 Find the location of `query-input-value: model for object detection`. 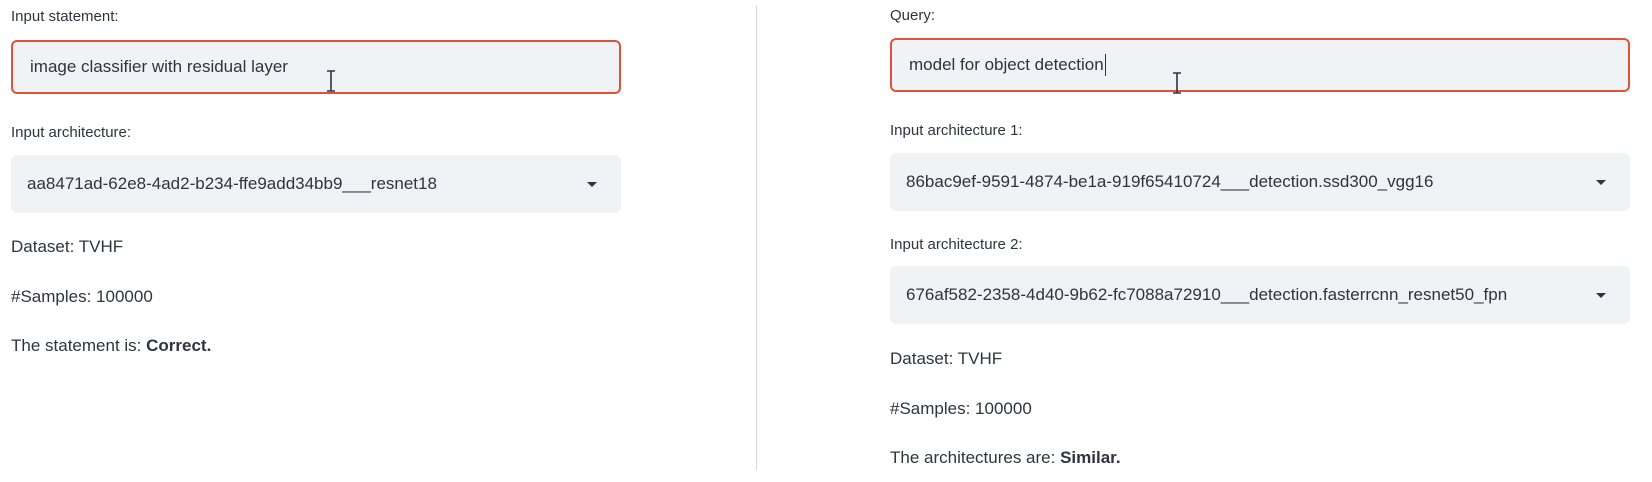

query-input-value: model for object detection is located at coordinates (1006, 64).